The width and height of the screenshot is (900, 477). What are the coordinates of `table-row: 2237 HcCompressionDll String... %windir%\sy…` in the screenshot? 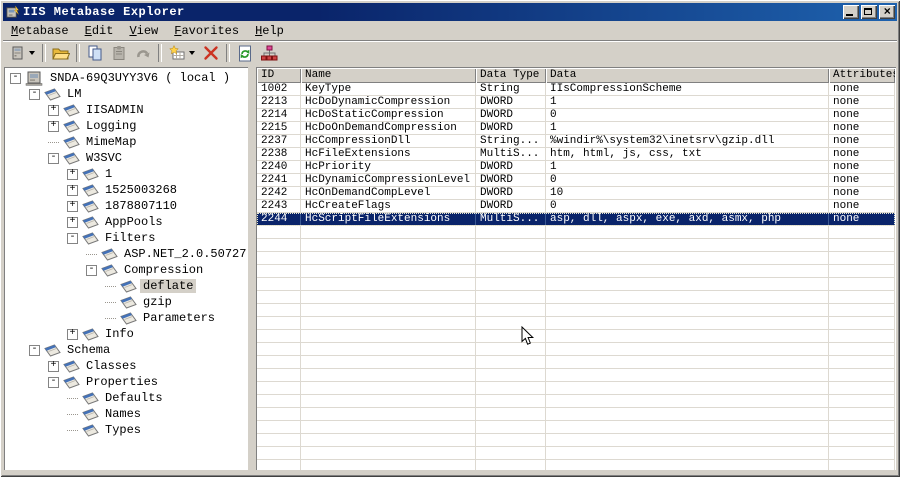 It's located at (576, 141).